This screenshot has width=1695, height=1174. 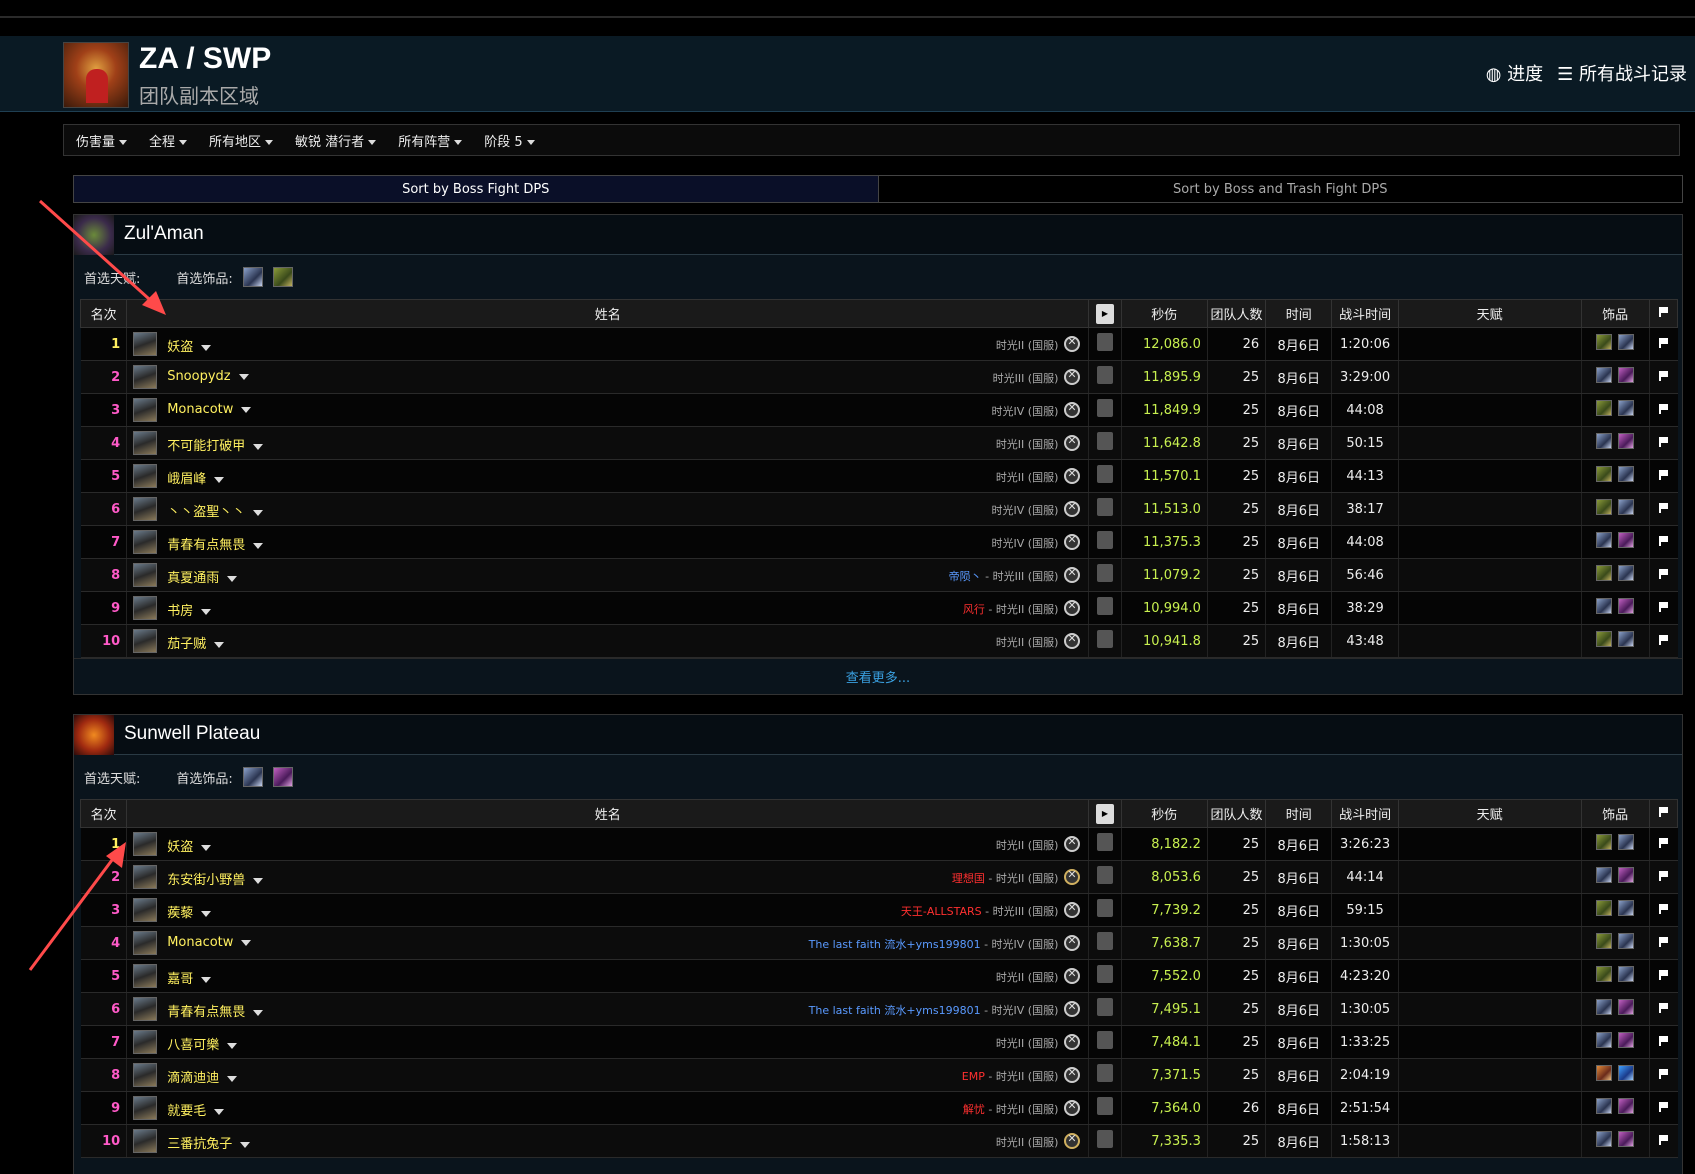 I want to click on duration-cell: 59:15, so click(x=1365, y=910).